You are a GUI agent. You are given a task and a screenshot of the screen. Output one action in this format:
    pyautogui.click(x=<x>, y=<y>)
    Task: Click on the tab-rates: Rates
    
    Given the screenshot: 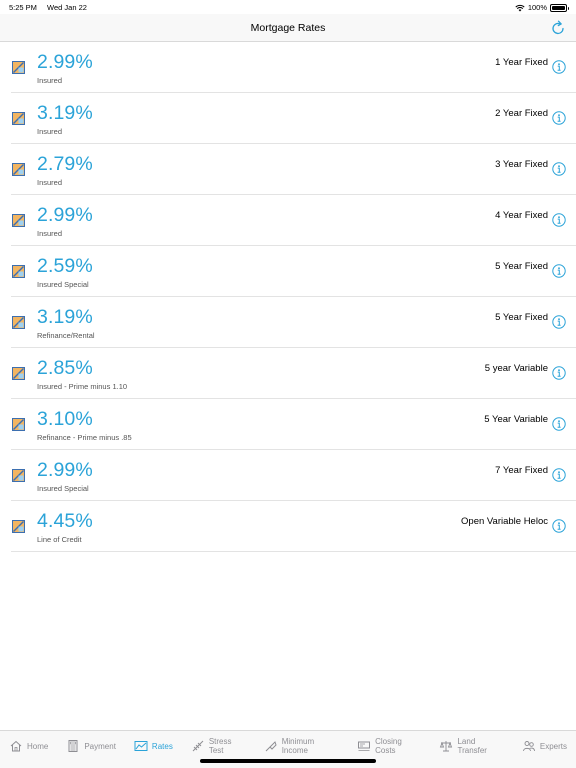 What is the action you would take?
    pyautogui.click(x=153, y=746)
    